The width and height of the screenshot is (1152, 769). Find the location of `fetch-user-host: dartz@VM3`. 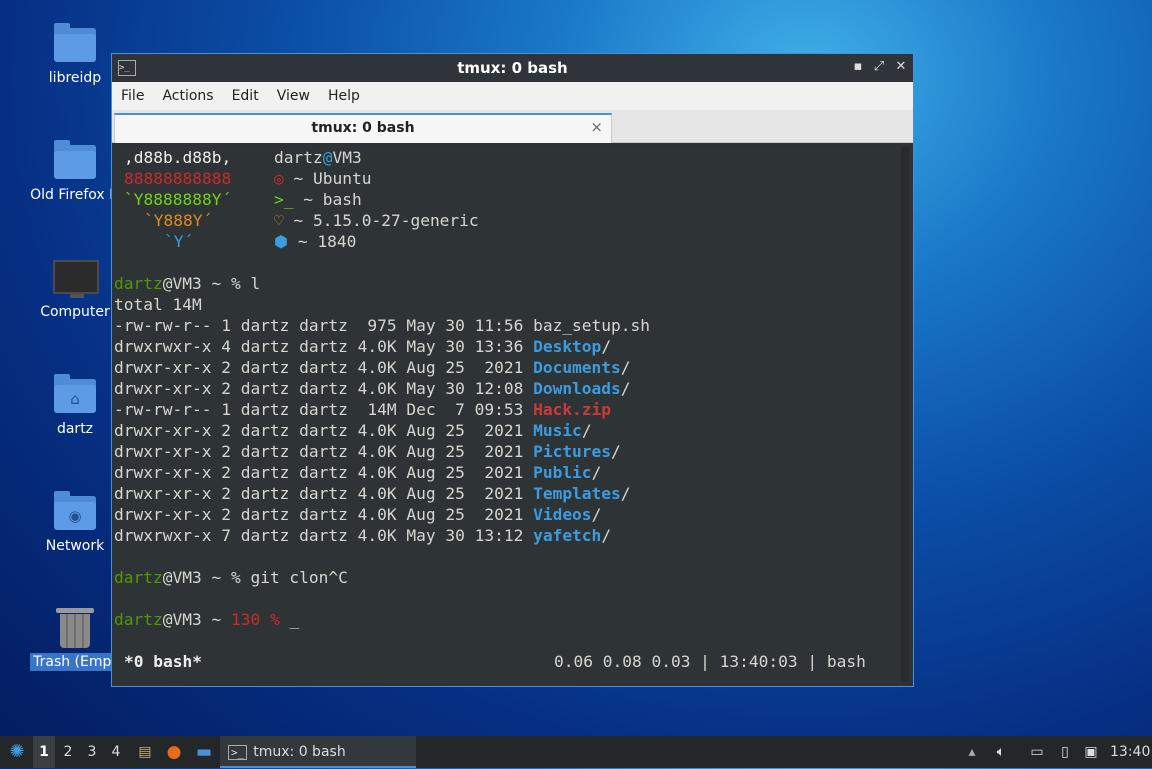

fetch-user-host: dartz@VM3 is located at coordinates (318, 157).